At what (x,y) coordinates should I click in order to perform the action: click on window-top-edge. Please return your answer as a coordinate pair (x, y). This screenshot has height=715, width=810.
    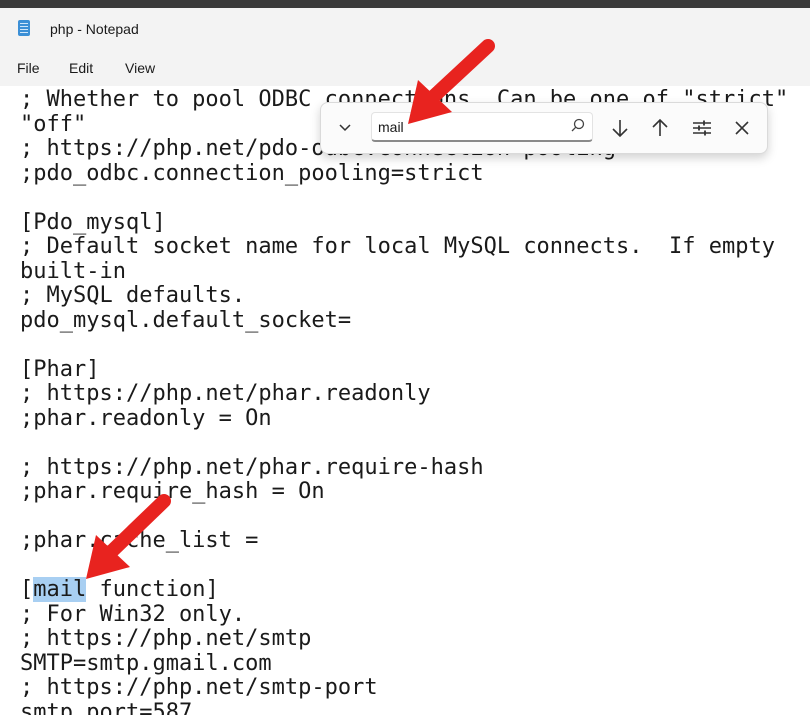
    Looking at the image, I should click on (405, 4).